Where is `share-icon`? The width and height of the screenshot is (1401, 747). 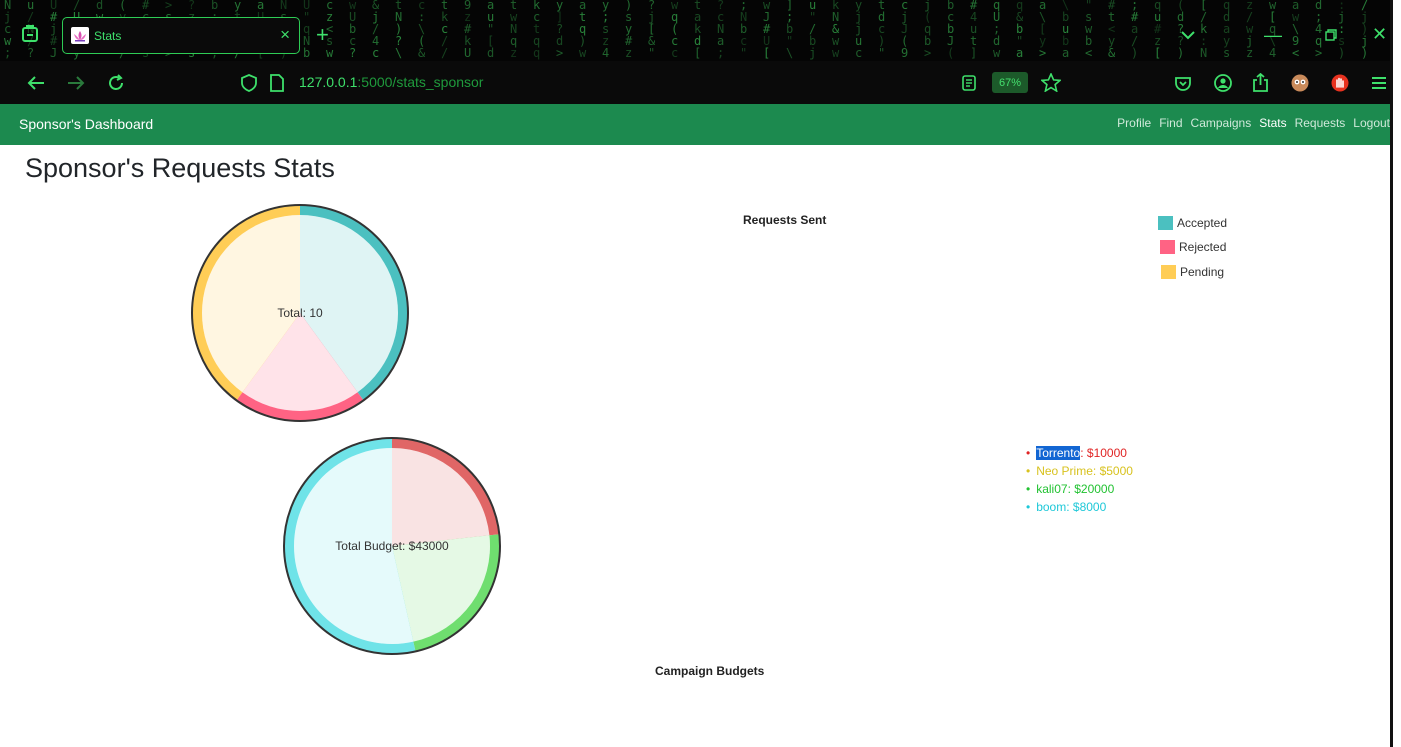 share-icon is located at coordinates (1260, 82).